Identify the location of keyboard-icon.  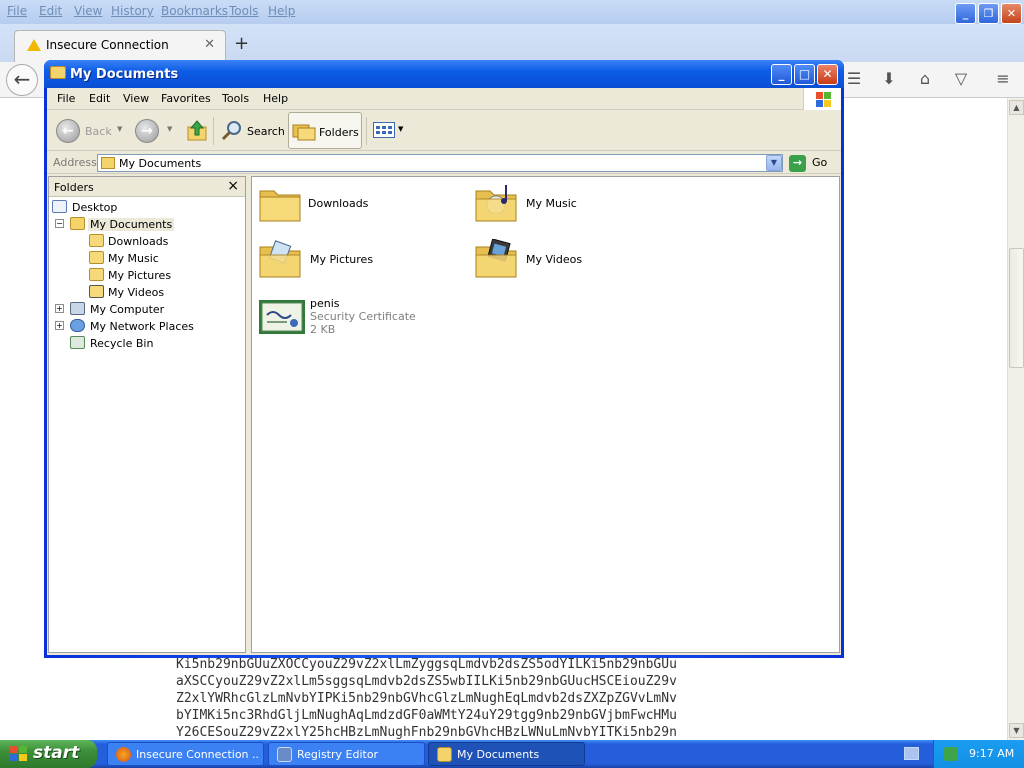
(911, 753).